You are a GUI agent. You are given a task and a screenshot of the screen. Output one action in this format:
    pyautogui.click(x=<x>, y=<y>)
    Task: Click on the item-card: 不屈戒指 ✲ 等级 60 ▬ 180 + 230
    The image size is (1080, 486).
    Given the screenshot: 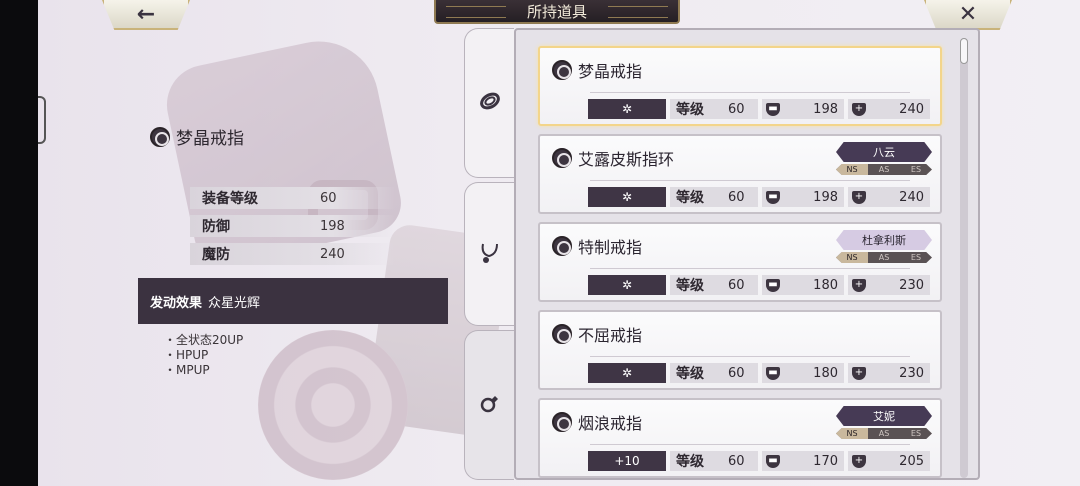 What is the action you would take?
    pyautogui.click(x=740, y=350)
    